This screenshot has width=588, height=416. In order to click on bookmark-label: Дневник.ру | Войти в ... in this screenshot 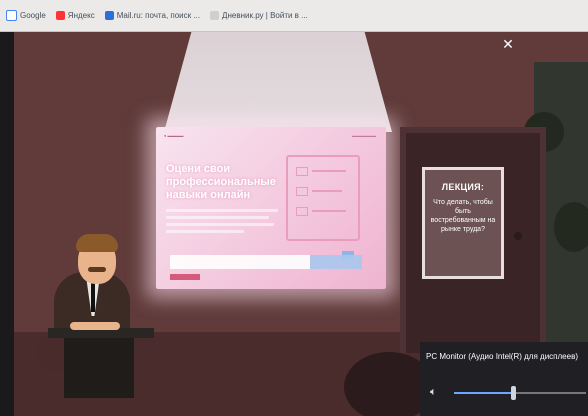, I will do `click(265, 15)`.